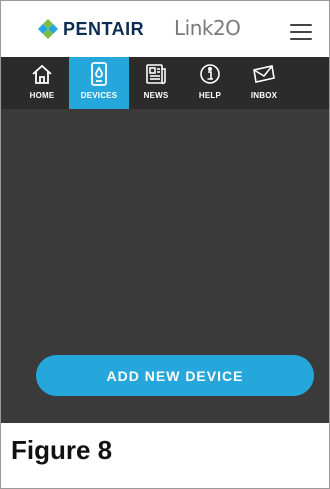  I want to click on main-navbar: HOME DEVICES NEWS HELP INBOX, so click(165, 83).